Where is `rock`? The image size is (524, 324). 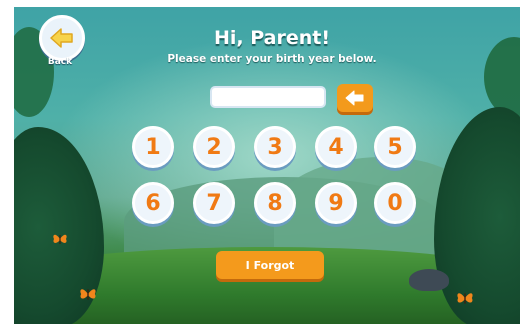 rock is located at coordinates (429, 280).